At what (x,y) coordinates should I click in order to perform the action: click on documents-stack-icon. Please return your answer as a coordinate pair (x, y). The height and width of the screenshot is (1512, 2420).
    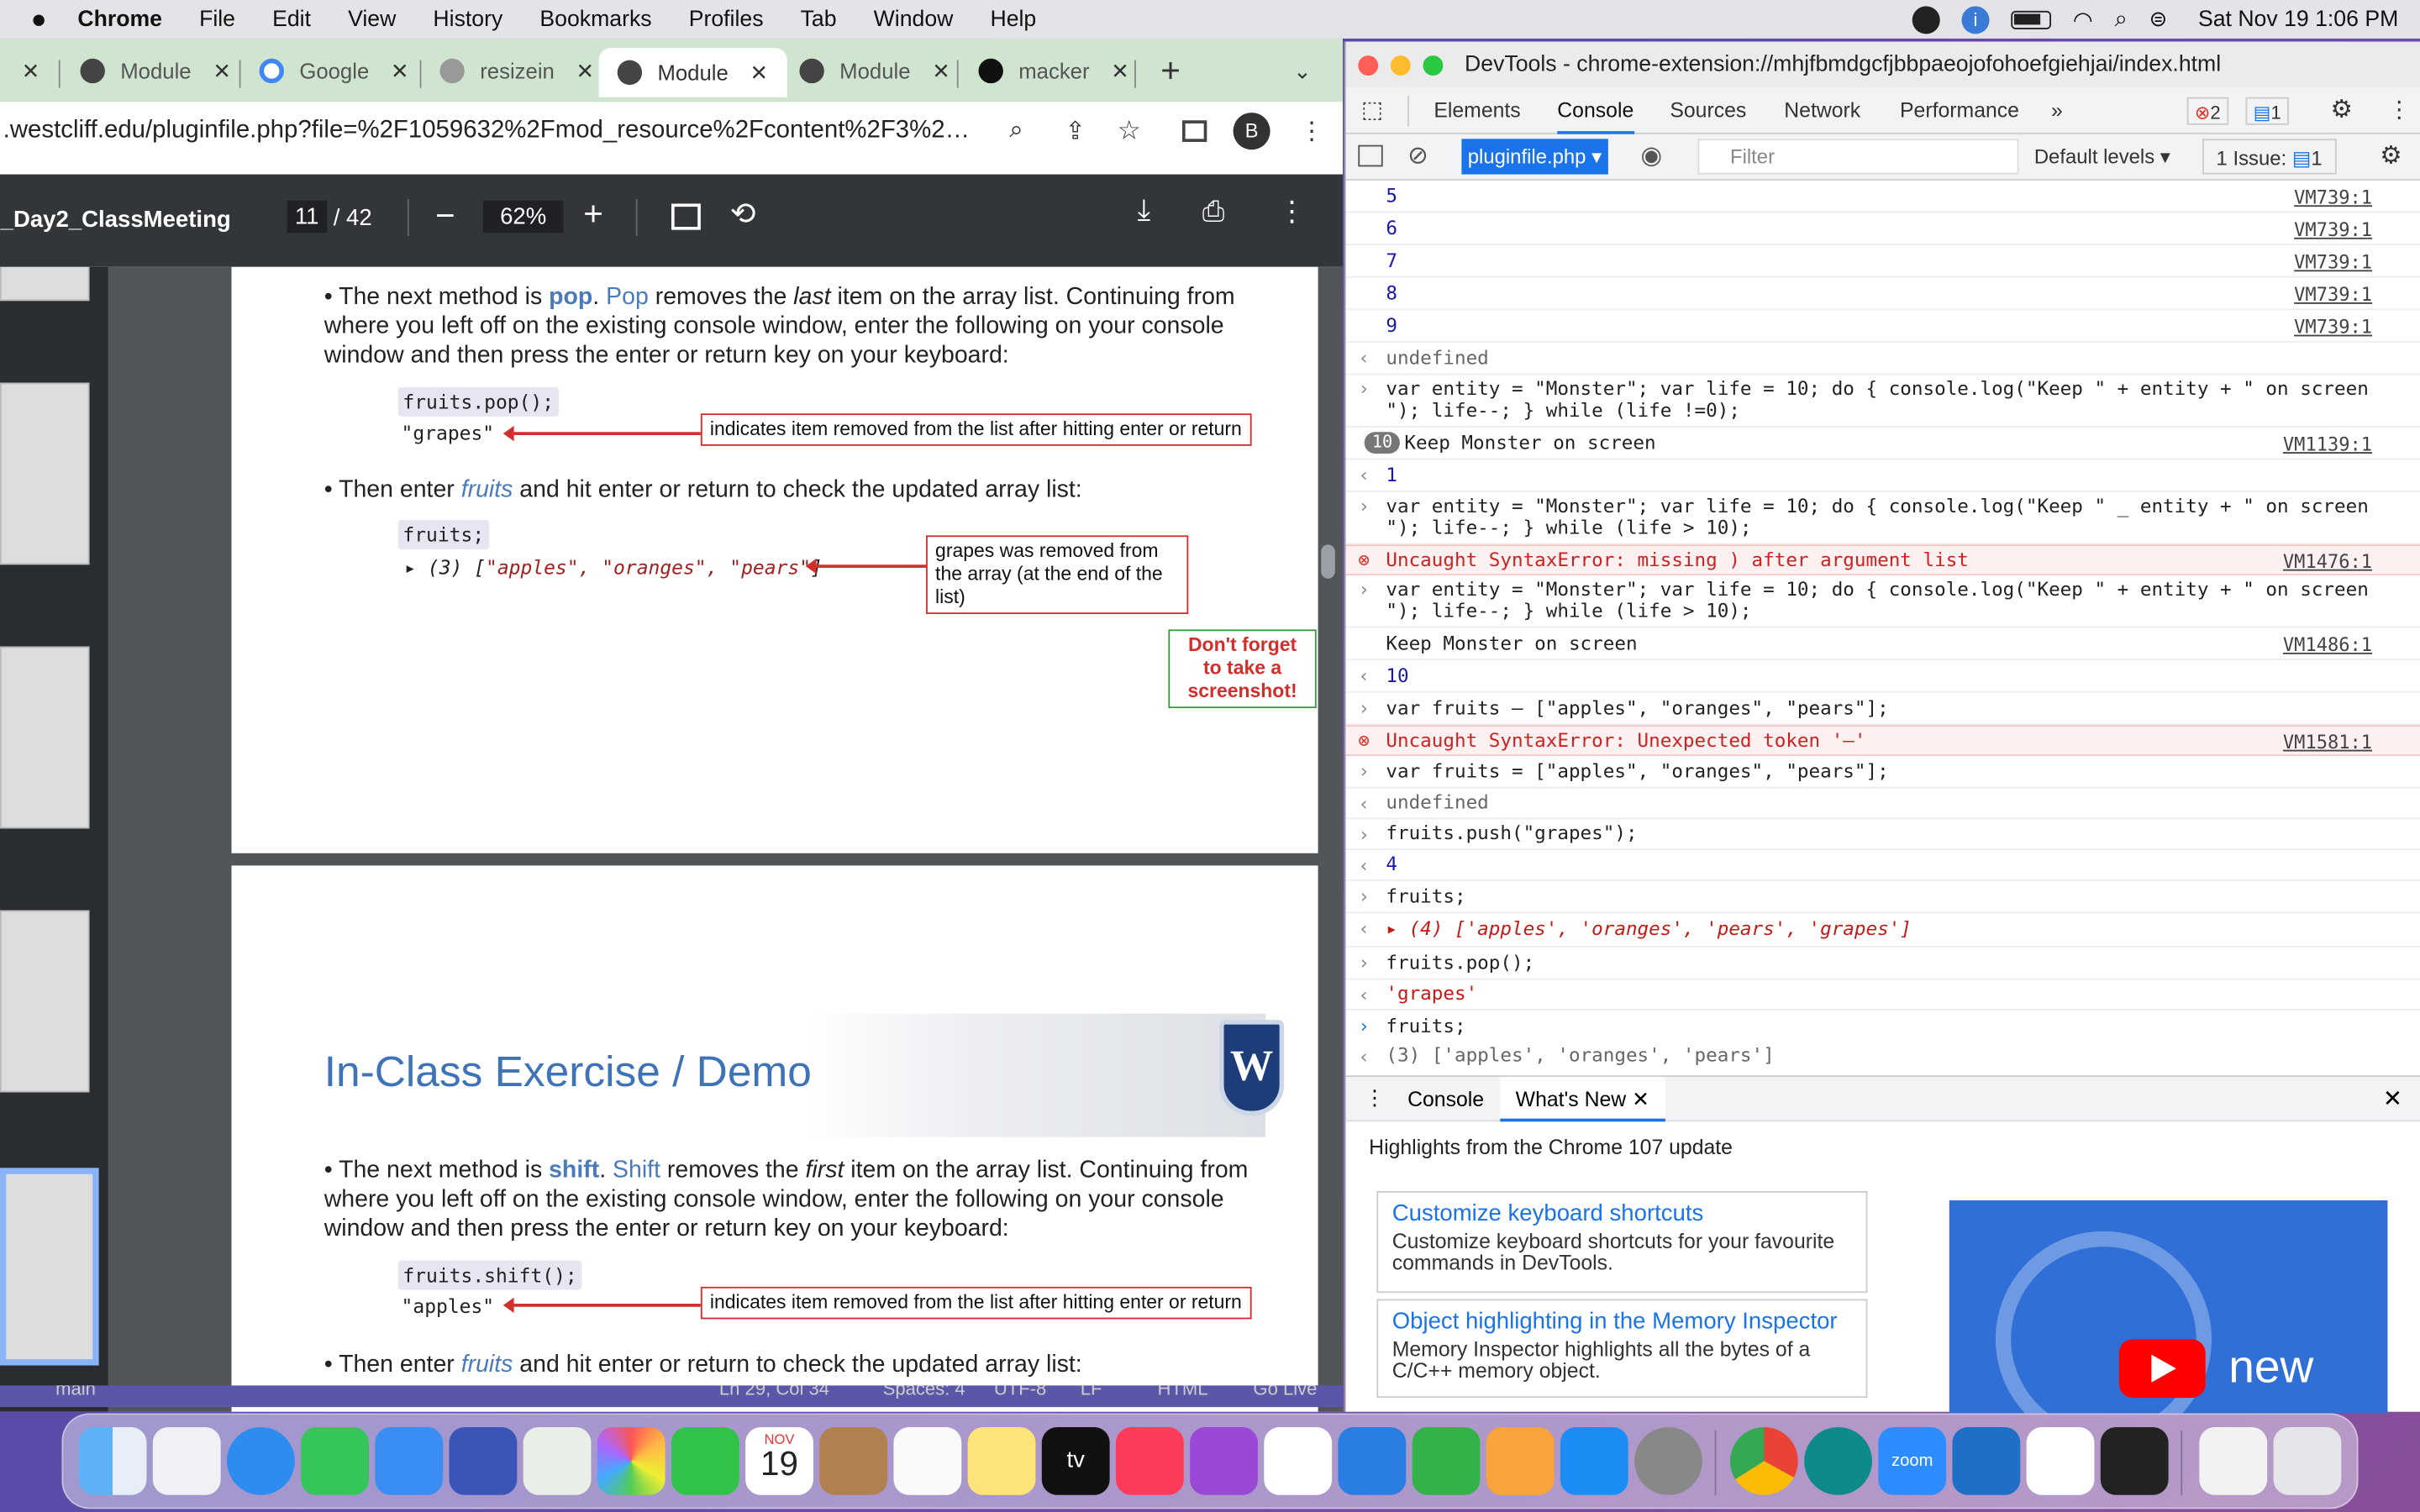
    Looking at the image, I should click on (2233, 1460).